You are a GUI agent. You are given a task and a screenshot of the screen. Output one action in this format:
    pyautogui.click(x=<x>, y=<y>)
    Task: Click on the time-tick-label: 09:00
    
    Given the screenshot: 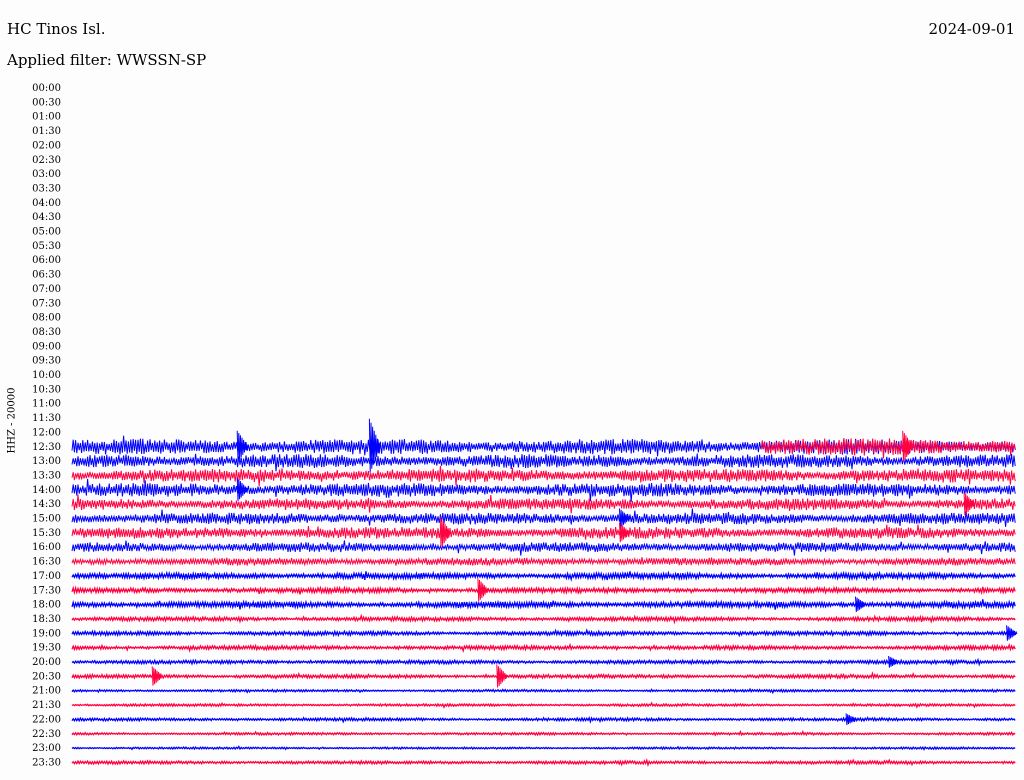 What is the action you would take?
    pyautogui.click(x=46, y=346)
    